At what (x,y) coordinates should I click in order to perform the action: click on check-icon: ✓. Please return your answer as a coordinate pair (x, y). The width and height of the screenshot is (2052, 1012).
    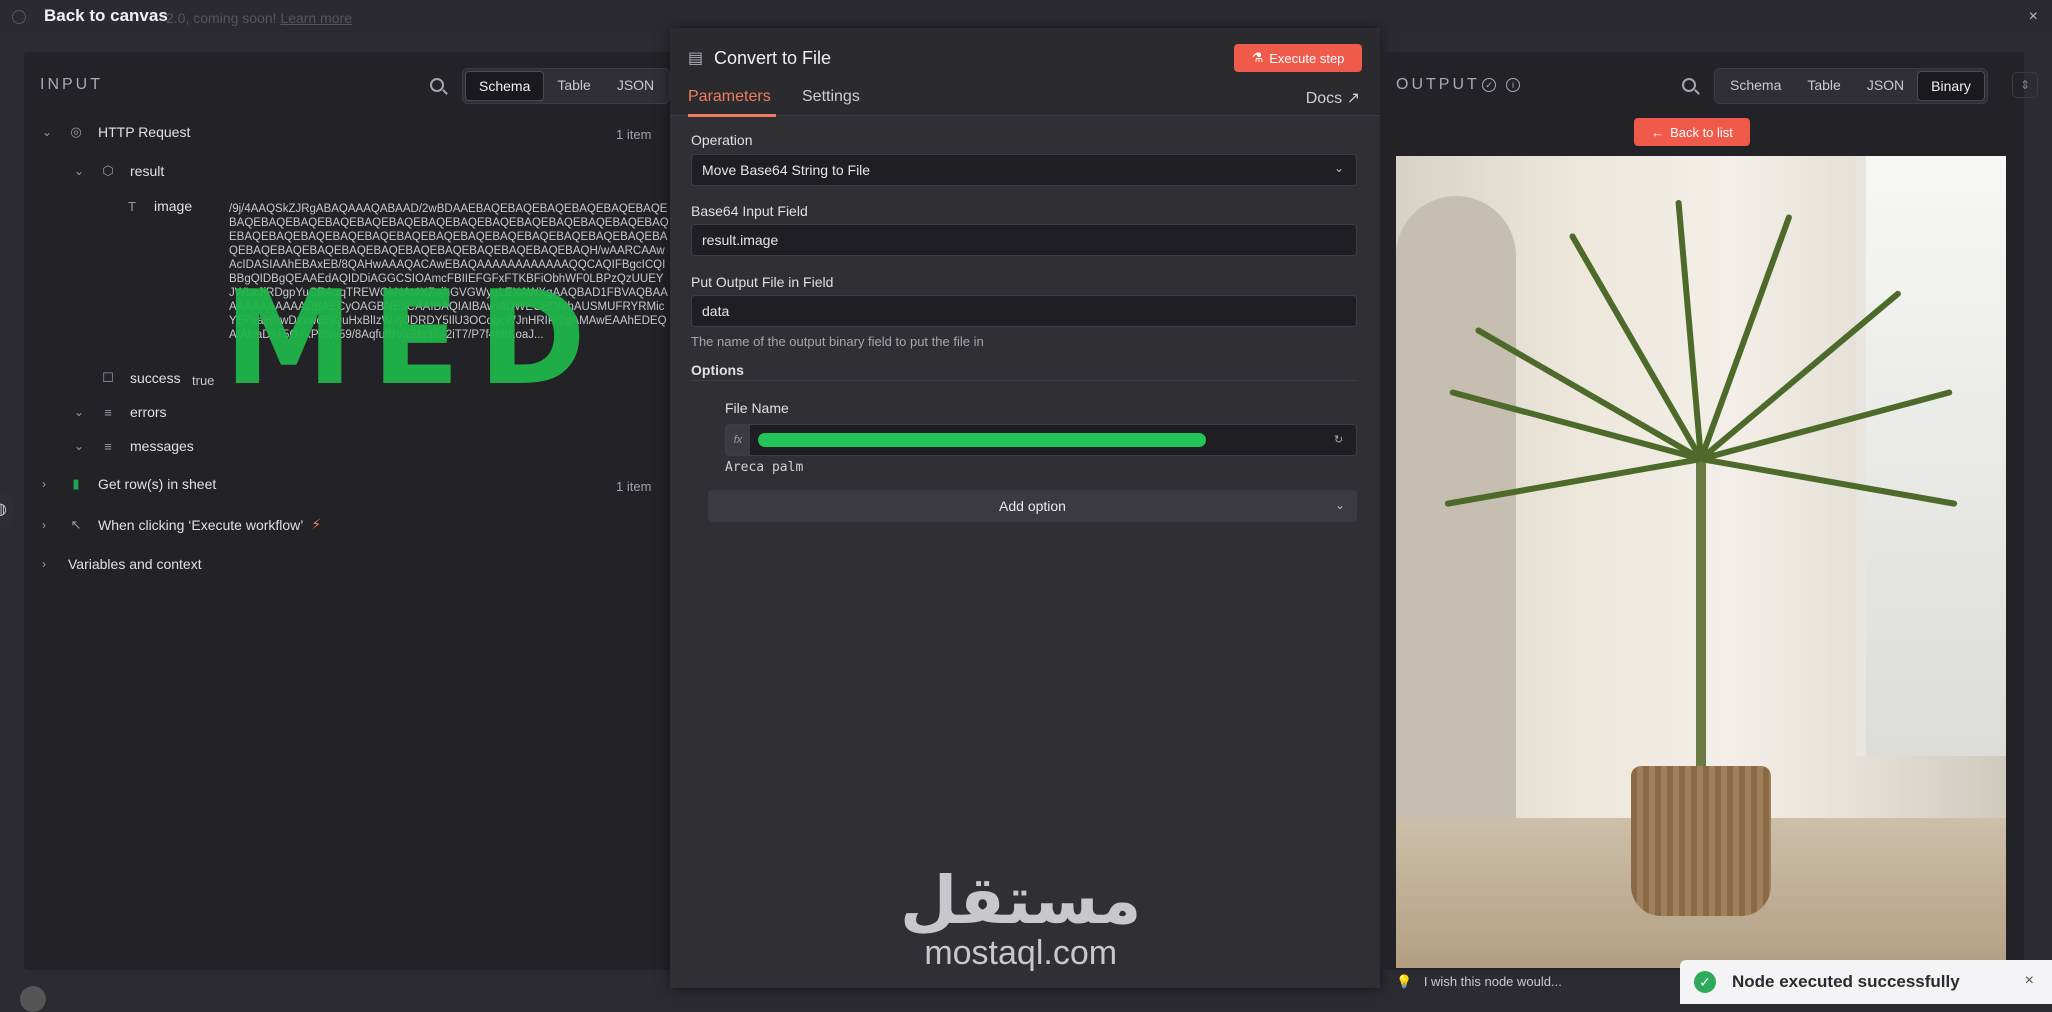
    Looking at the image, I should click on (1705, 982).